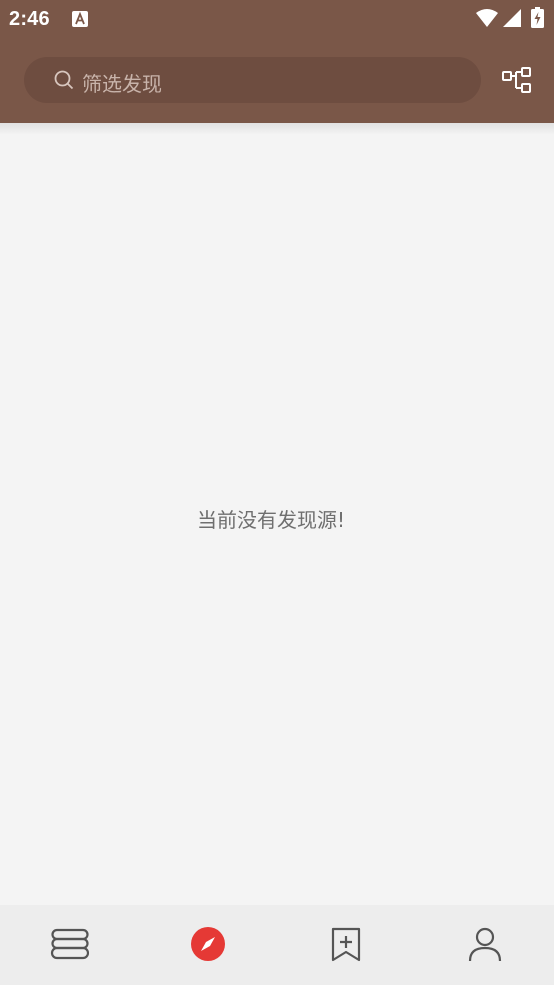 The height and width of the screenshot is (985, 554). Describe the element at coordinates (346, 944) in the screenshot. I see `bookmark-add-icon` at that location.